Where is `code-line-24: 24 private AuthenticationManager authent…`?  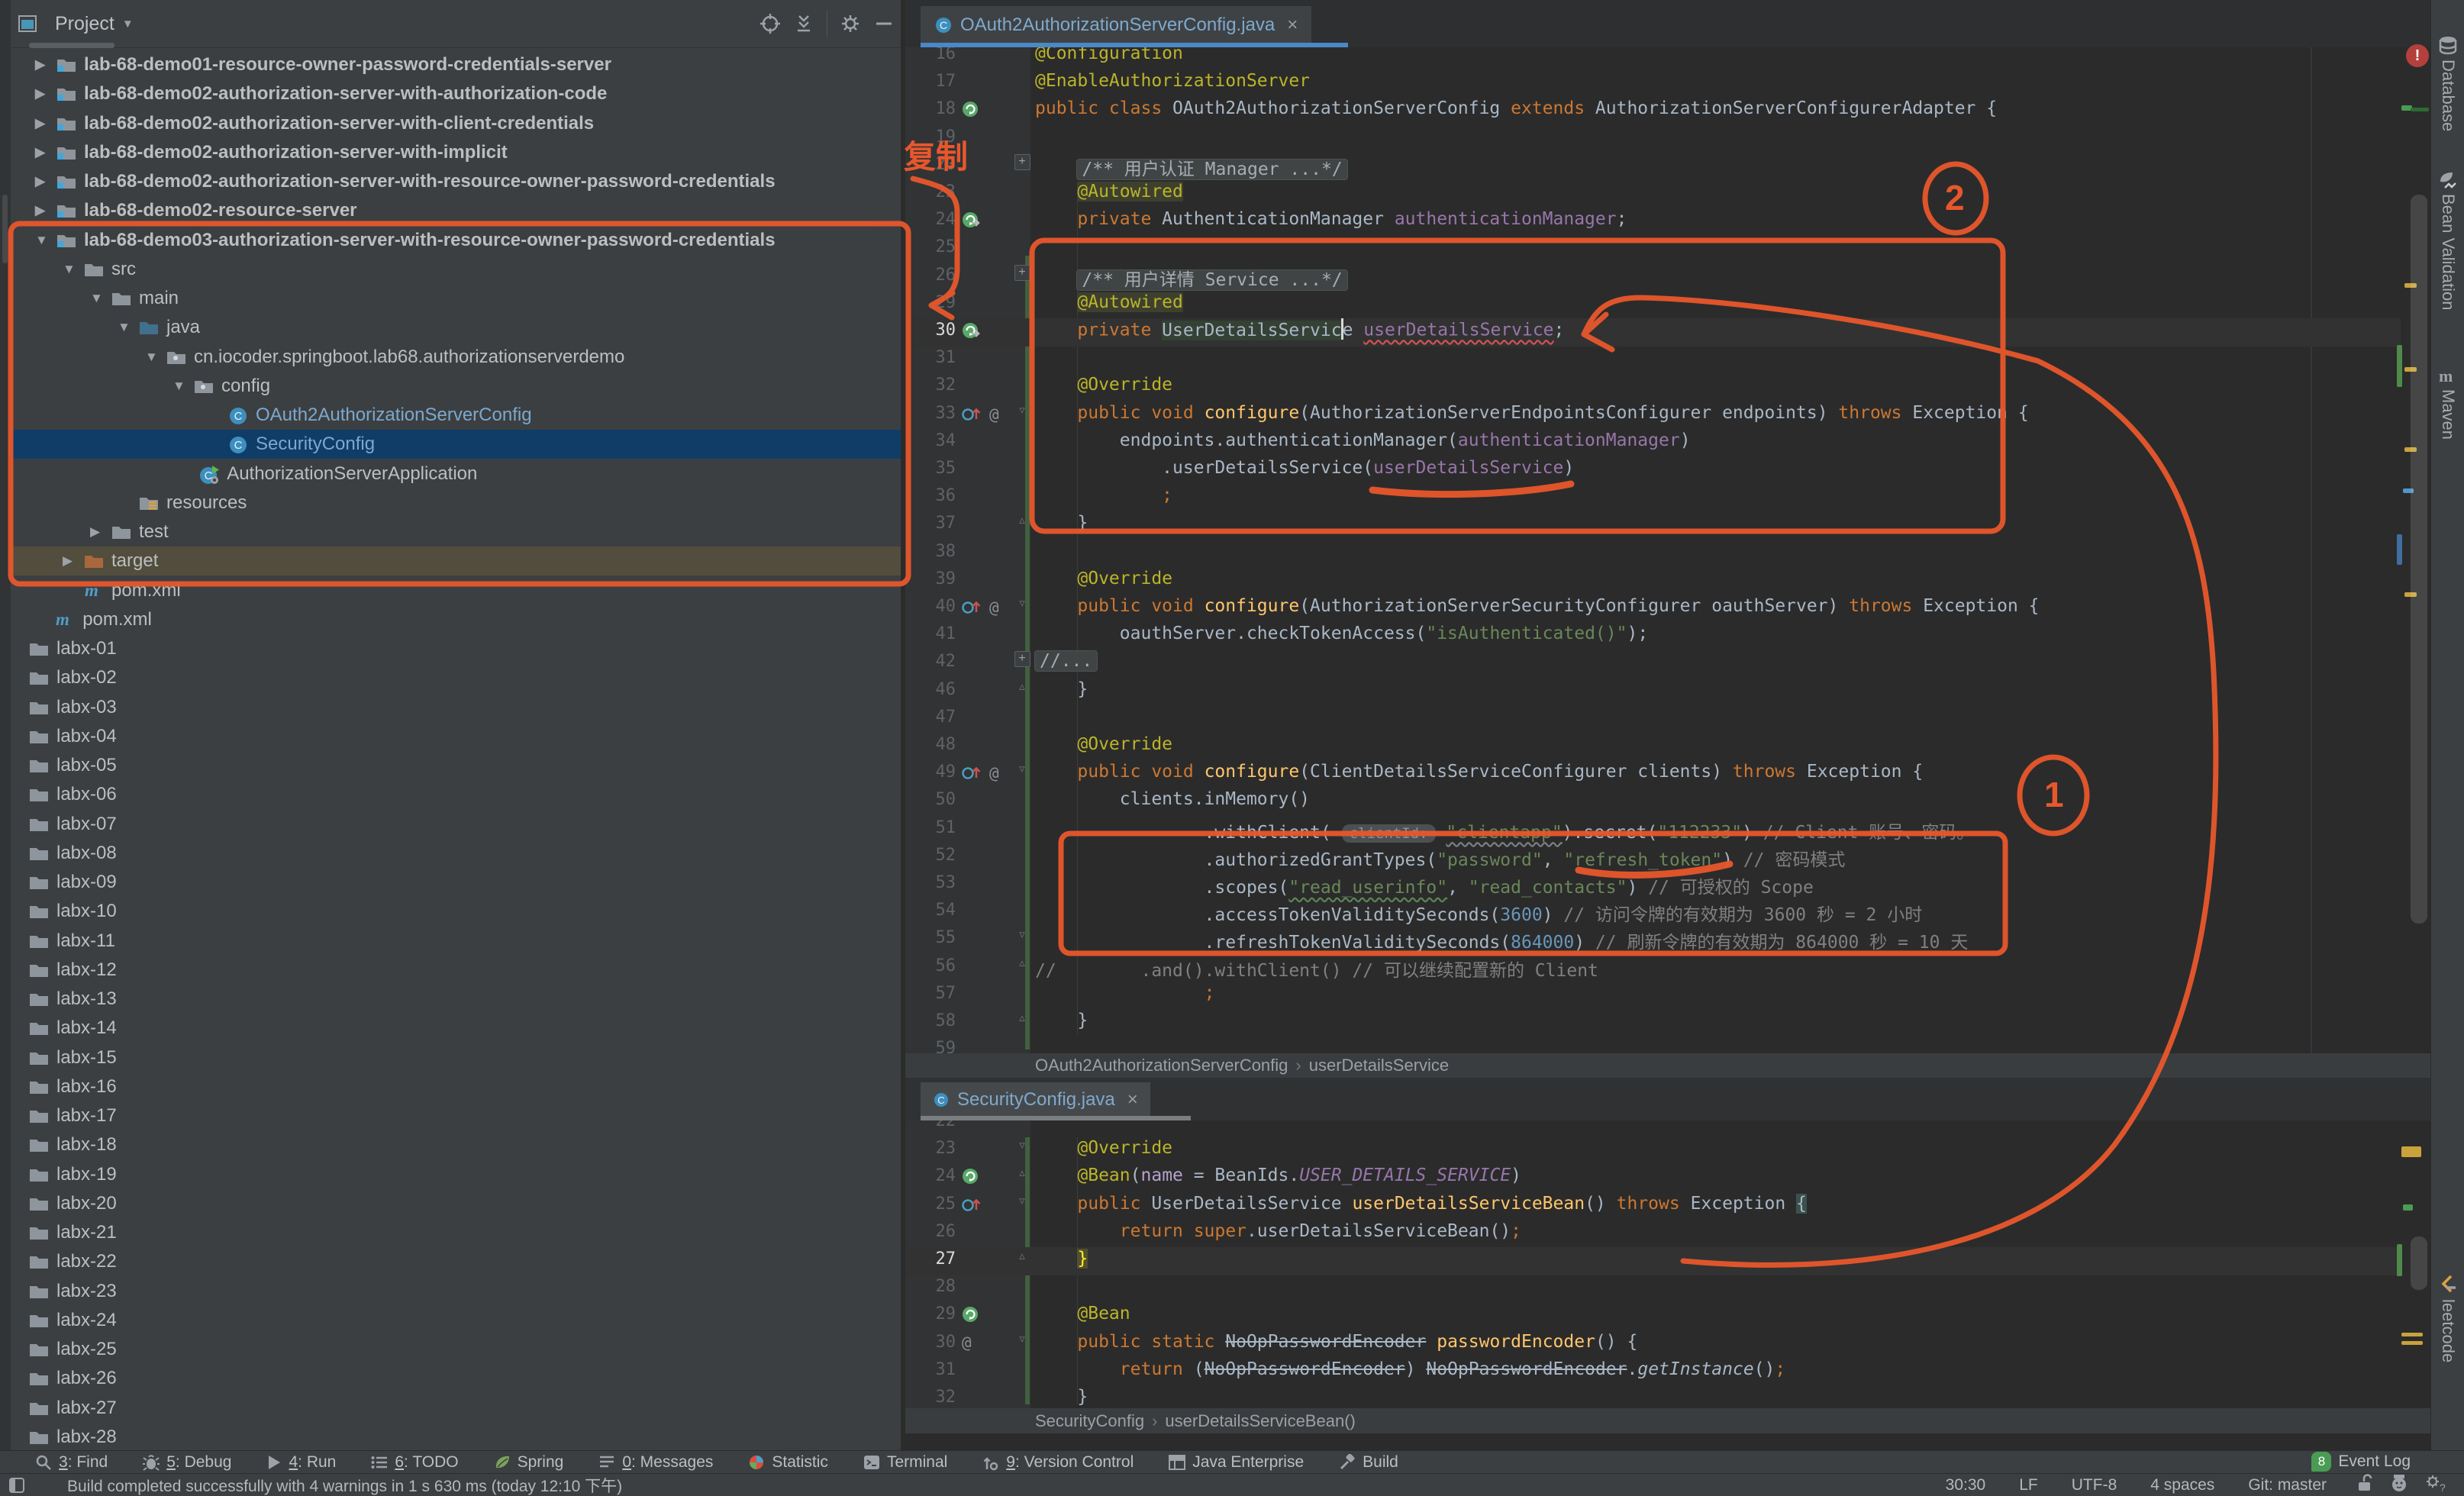 code-line-24: 24 private AuthenticationManager authent… is located at coordinates (1653, 222).